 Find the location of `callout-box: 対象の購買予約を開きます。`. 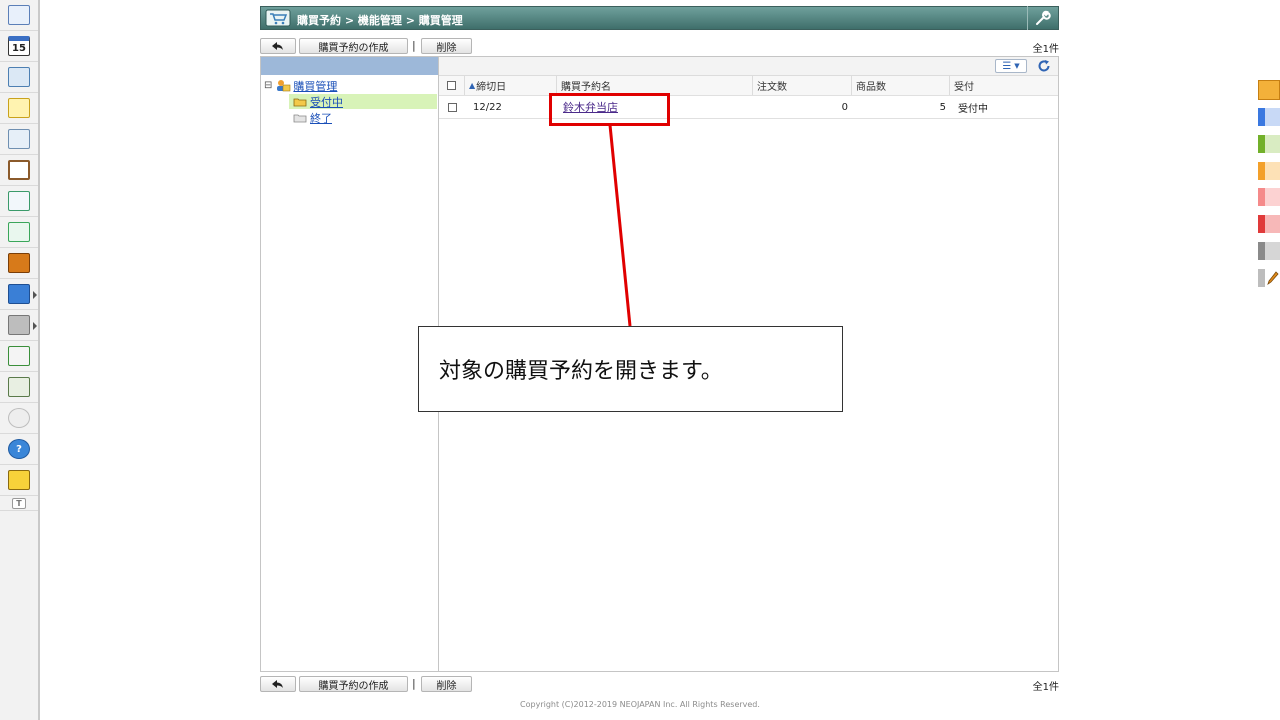

callout-box: 対象の購買予約を開きます。 is located at coordinates (630, 369).